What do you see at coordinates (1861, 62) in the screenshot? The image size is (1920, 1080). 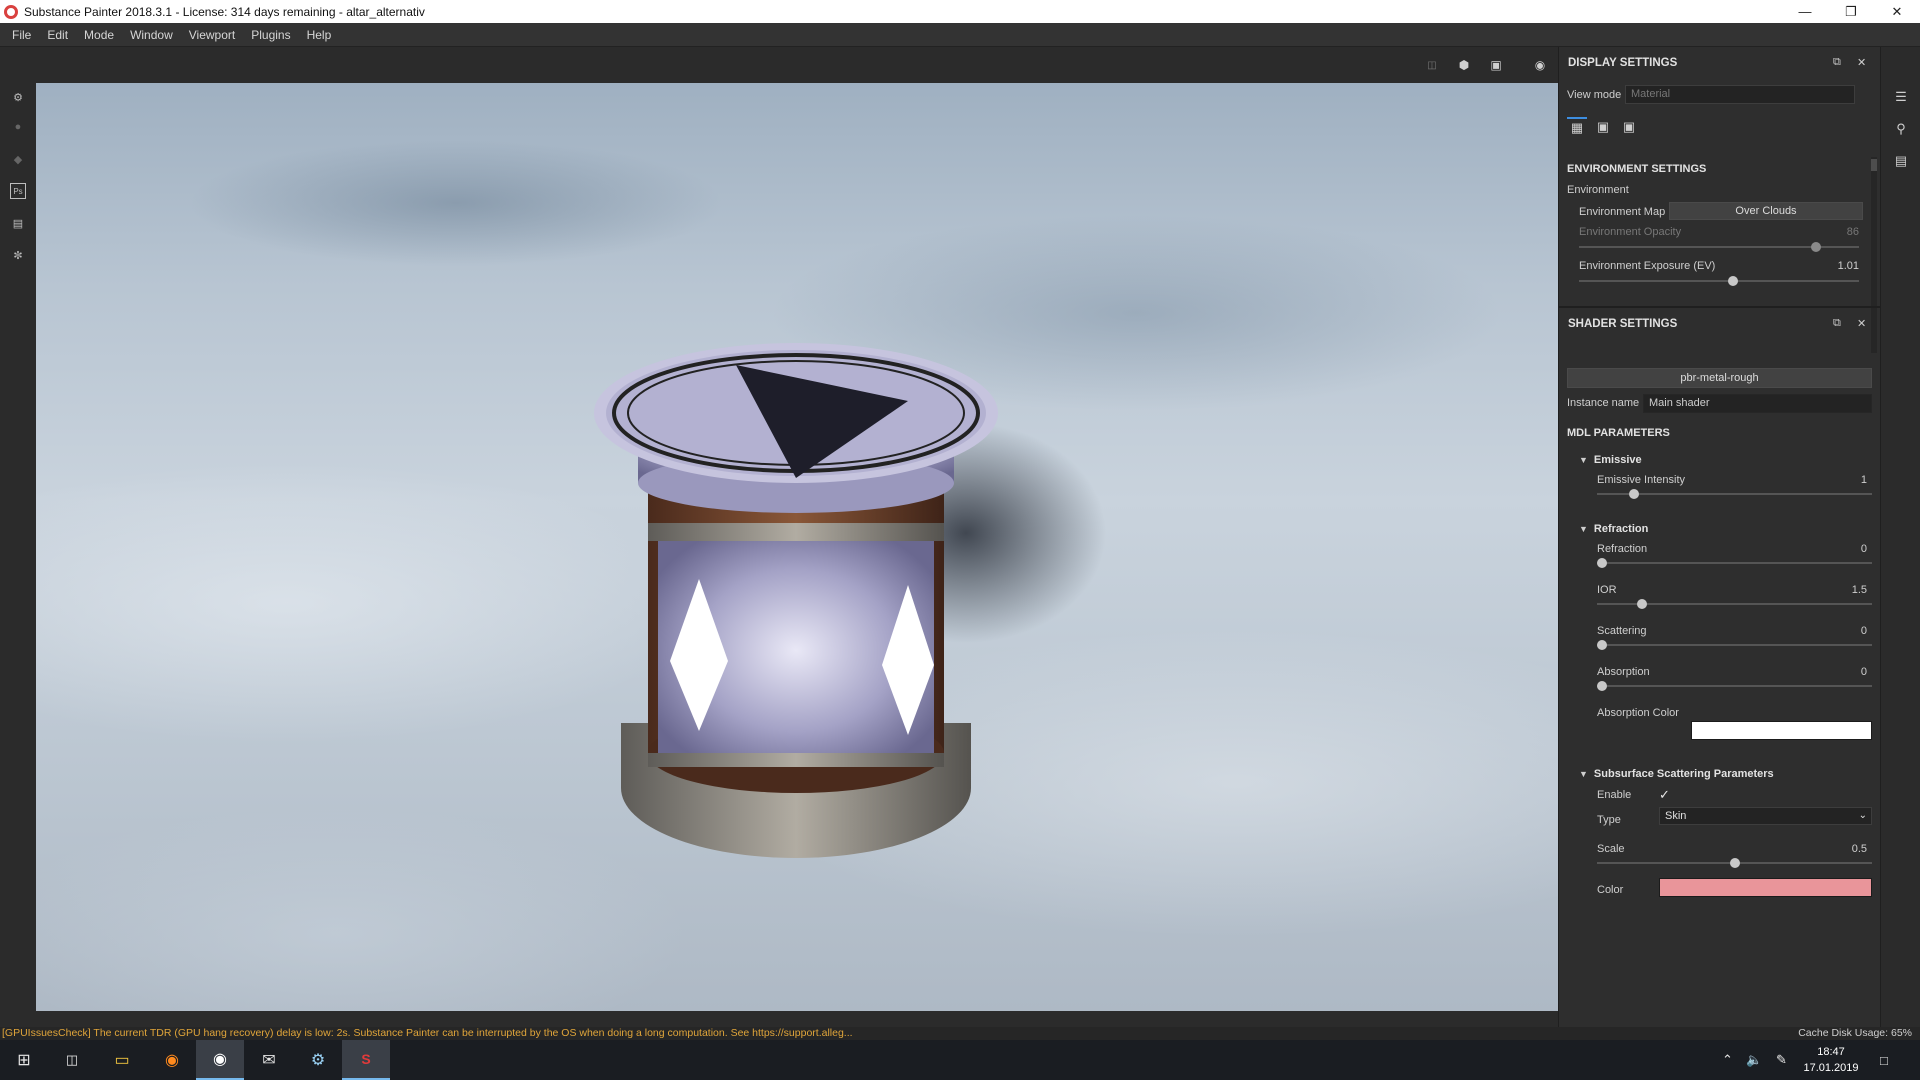 I see `close-panel-icon: ✕` at bounding box center [1861, 62].